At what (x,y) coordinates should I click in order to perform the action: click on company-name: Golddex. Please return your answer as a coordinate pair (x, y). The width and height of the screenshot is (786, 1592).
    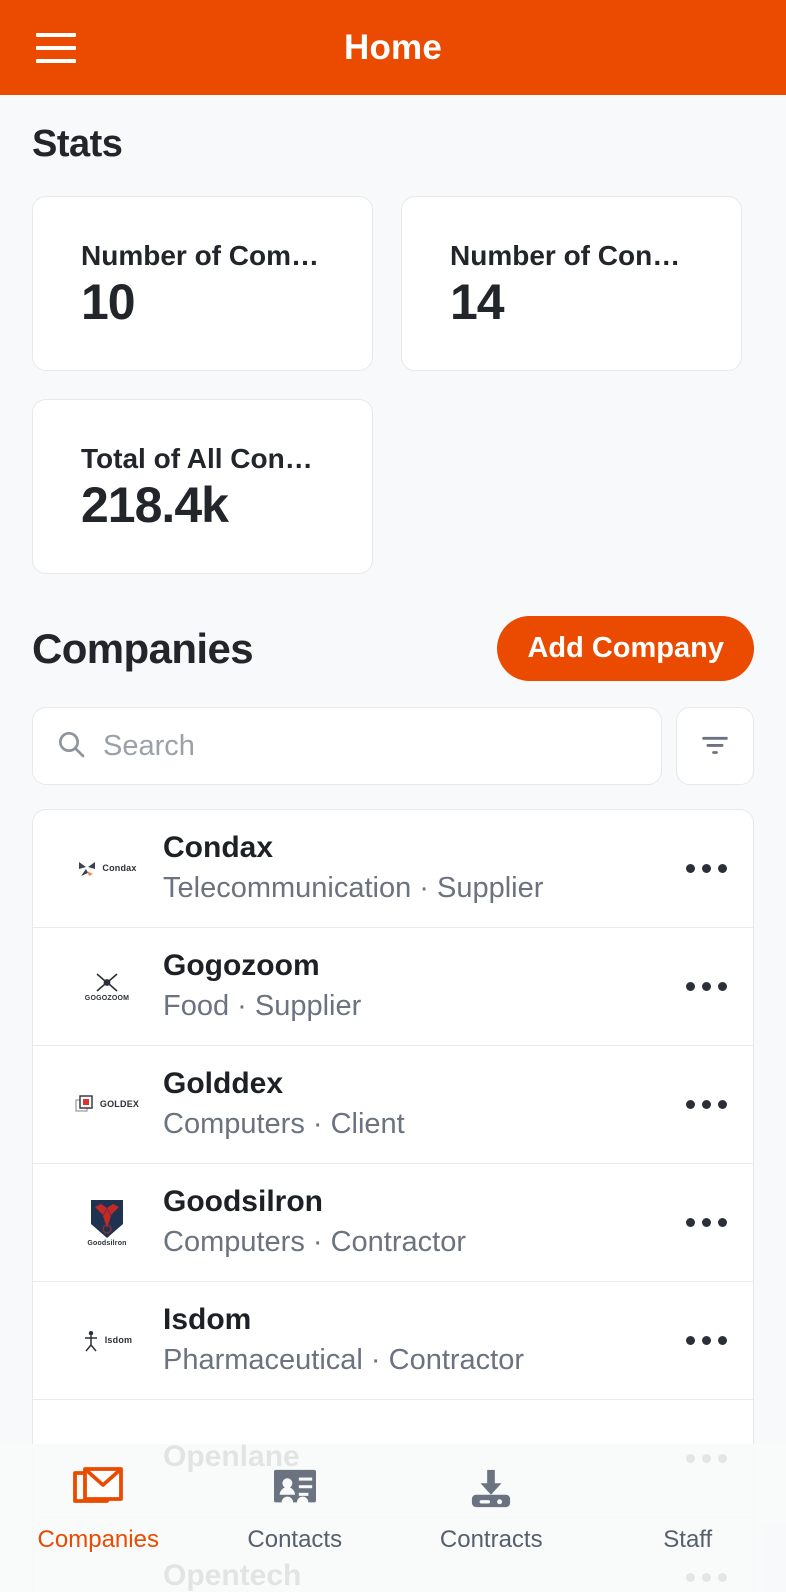
    Looking at the image, I should click on (223, 1084).